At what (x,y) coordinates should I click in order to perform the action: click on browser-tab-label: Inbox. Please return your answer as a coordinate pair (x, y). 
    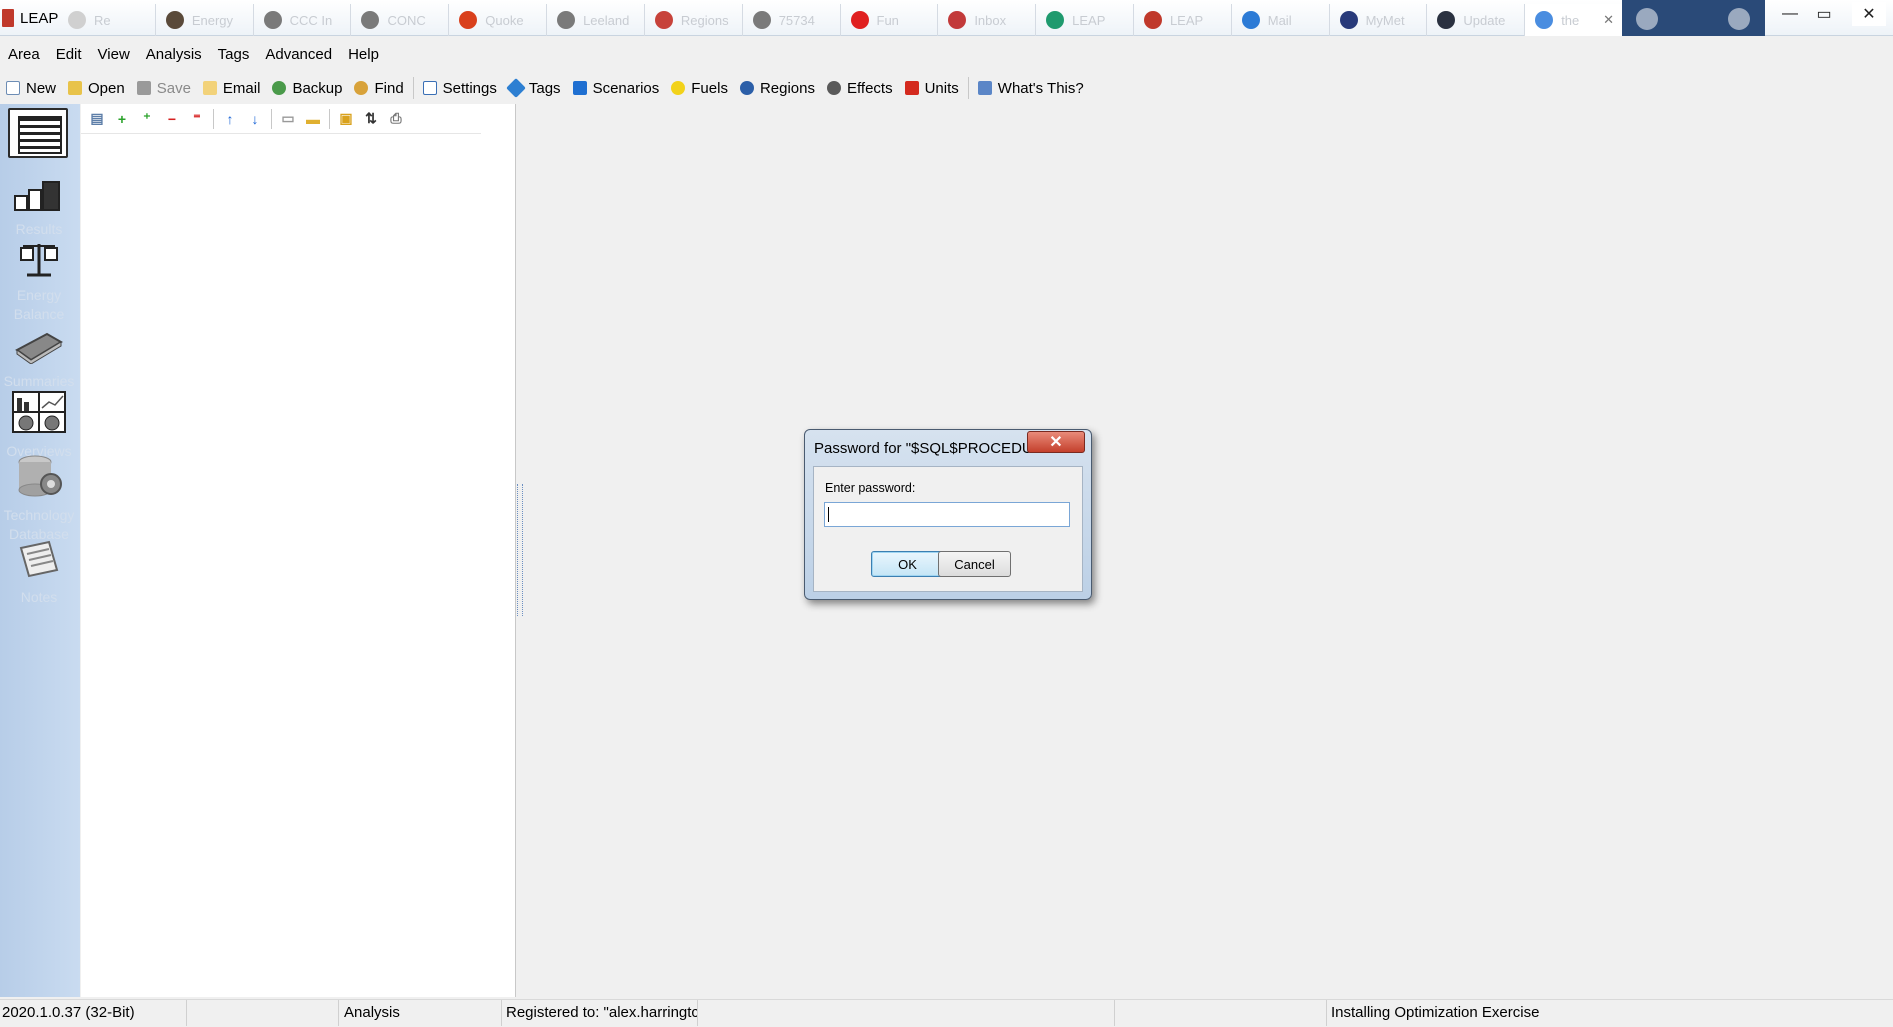
    Looking at the image, I should click on (990, 20).